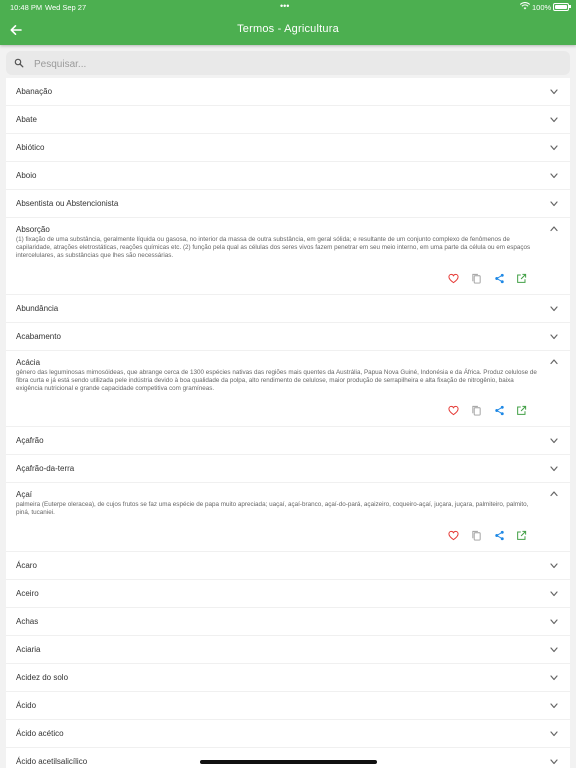  Describe the element at coordinates (38, 336) in the screenshot. I see `term-label: Acabamento` at that location.